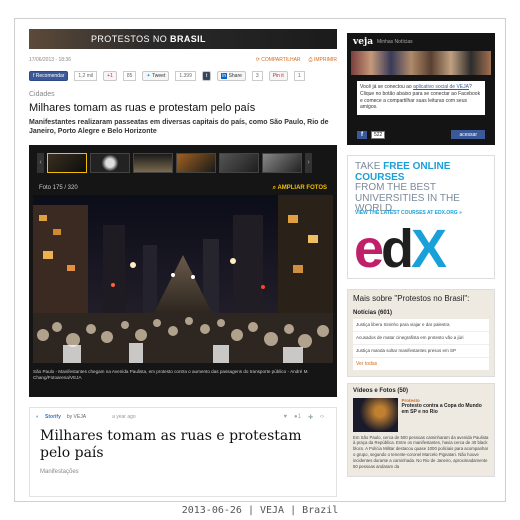  I want to click on storify-author: by VEJA, so click(76, 417).